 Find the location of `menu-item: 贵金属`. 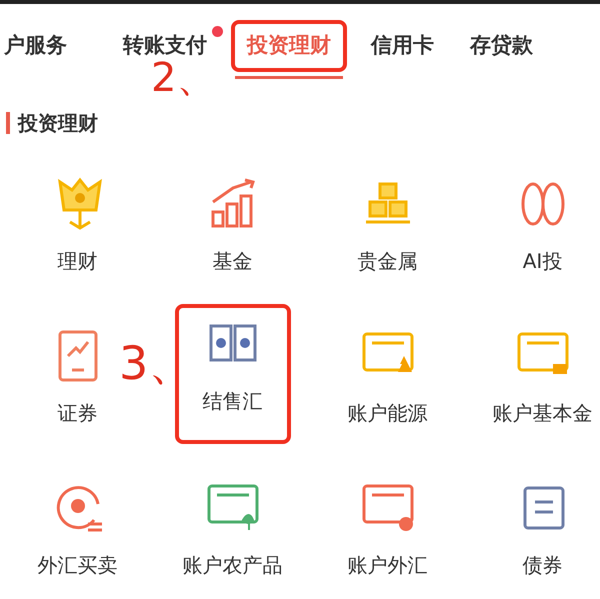

menu-item: 贵金属 is located at coordinates (388, 234).